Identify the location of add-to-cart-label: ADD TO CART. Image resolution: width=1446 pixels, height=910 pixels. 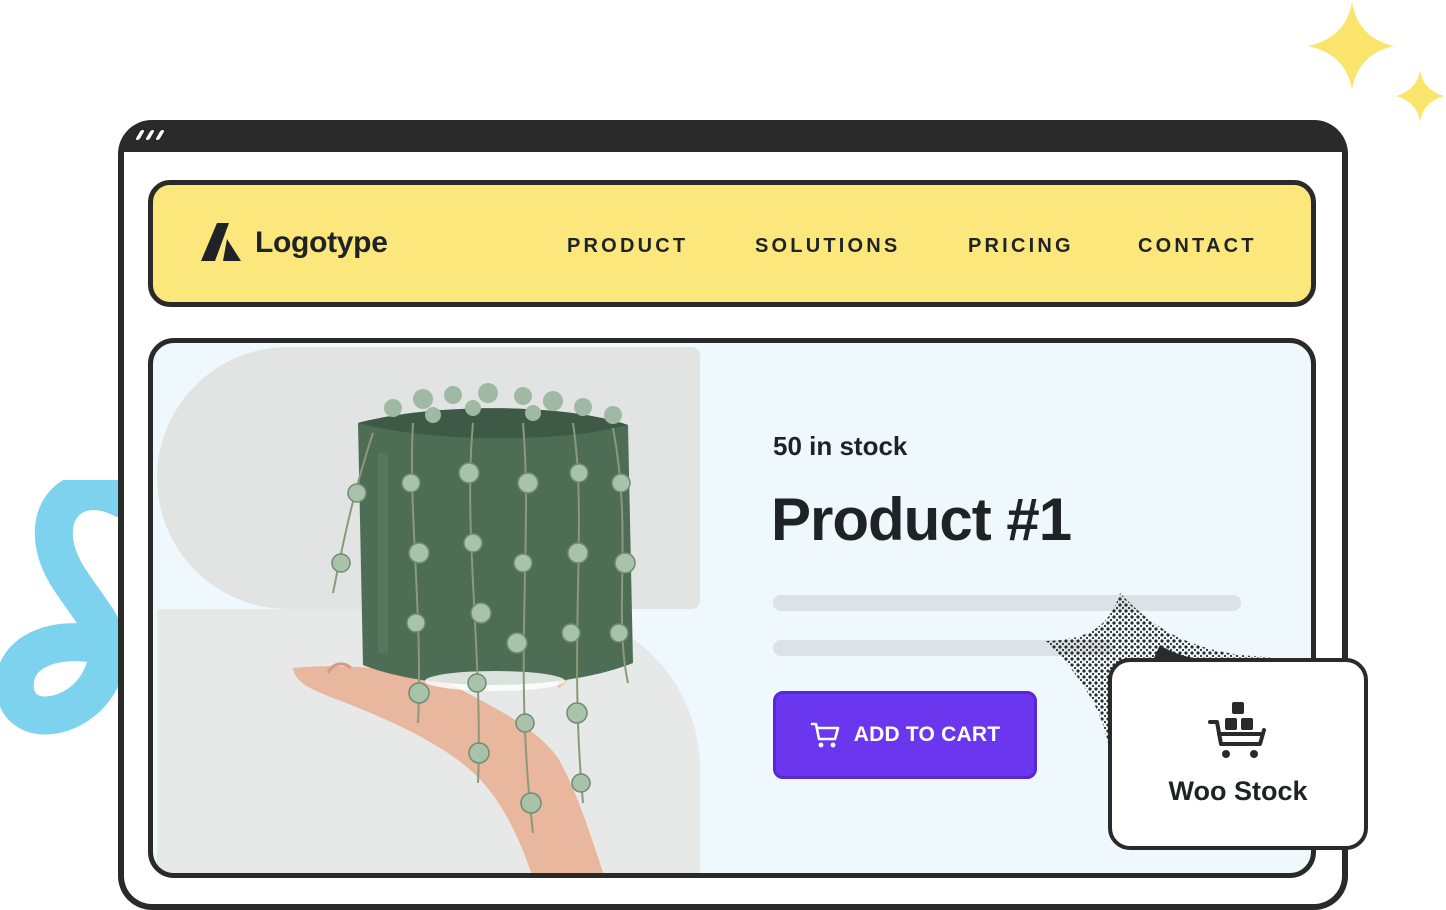
(927, 734).